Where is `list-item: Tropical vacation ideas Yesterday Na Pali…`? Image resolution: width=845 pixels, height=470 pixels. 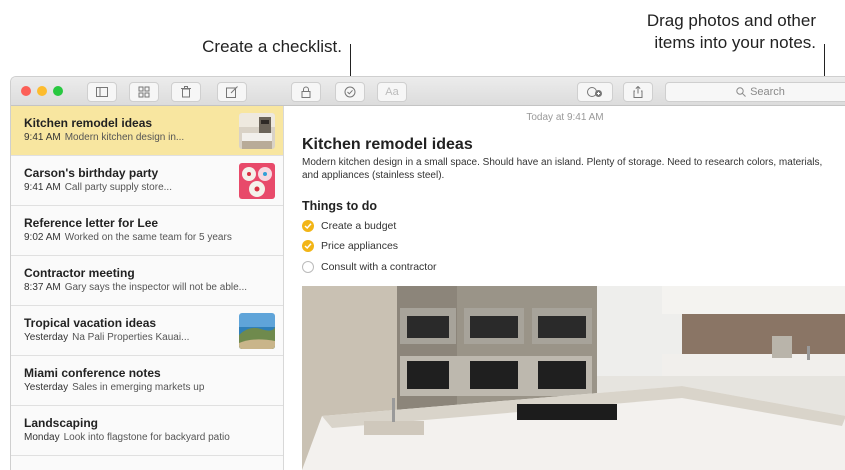
list-item: Tropical vacation ideas Yesterday Na Pali… is located at coordinates (147, 331).